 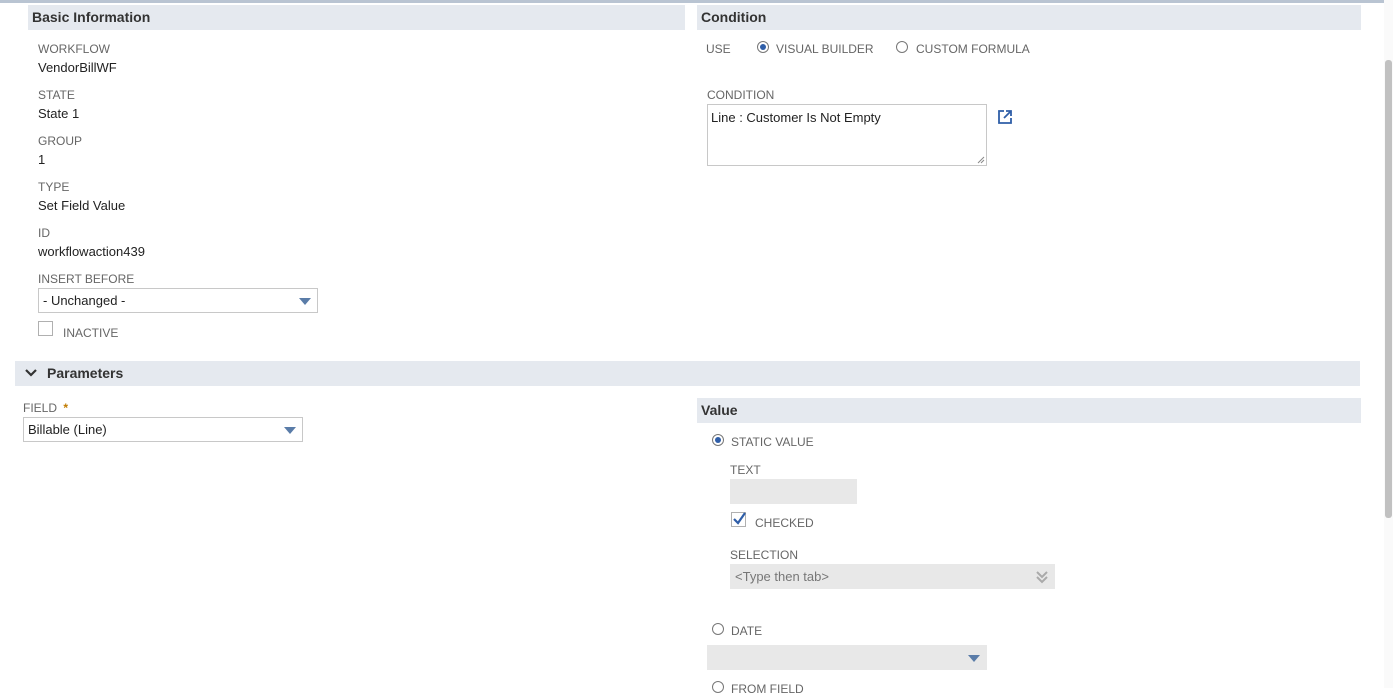 I want to click on basic-information-title: Basic Information, so click(x=91, y=17).